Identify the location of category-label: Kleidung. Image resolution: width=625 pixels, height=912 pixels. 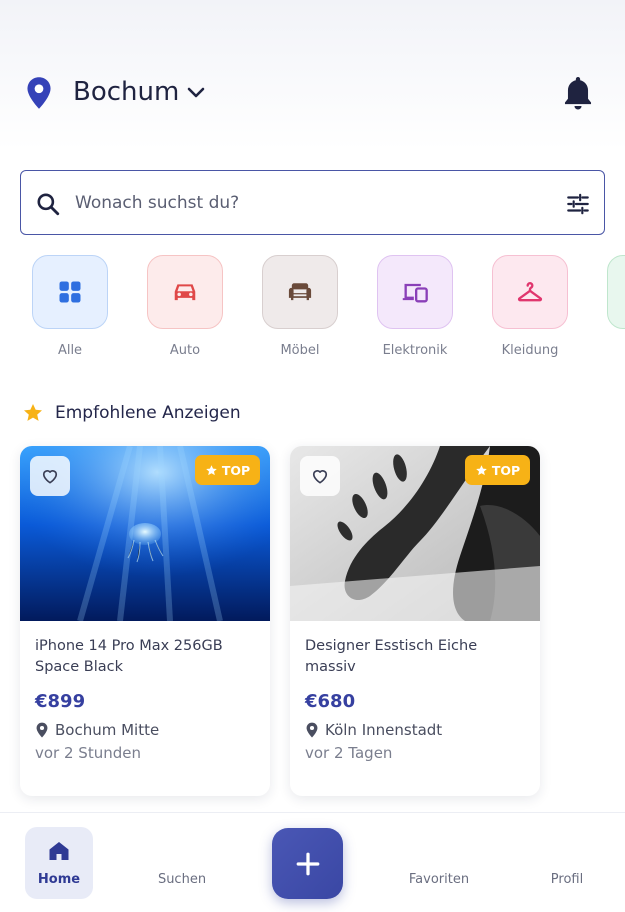
(530, 350).